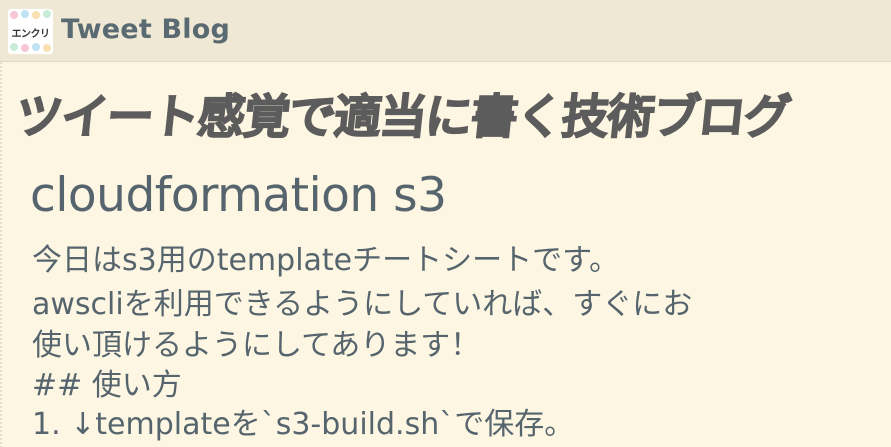 The image size is (891, 447). I want to click on site-logo: エンクリ, so click(30, 31).